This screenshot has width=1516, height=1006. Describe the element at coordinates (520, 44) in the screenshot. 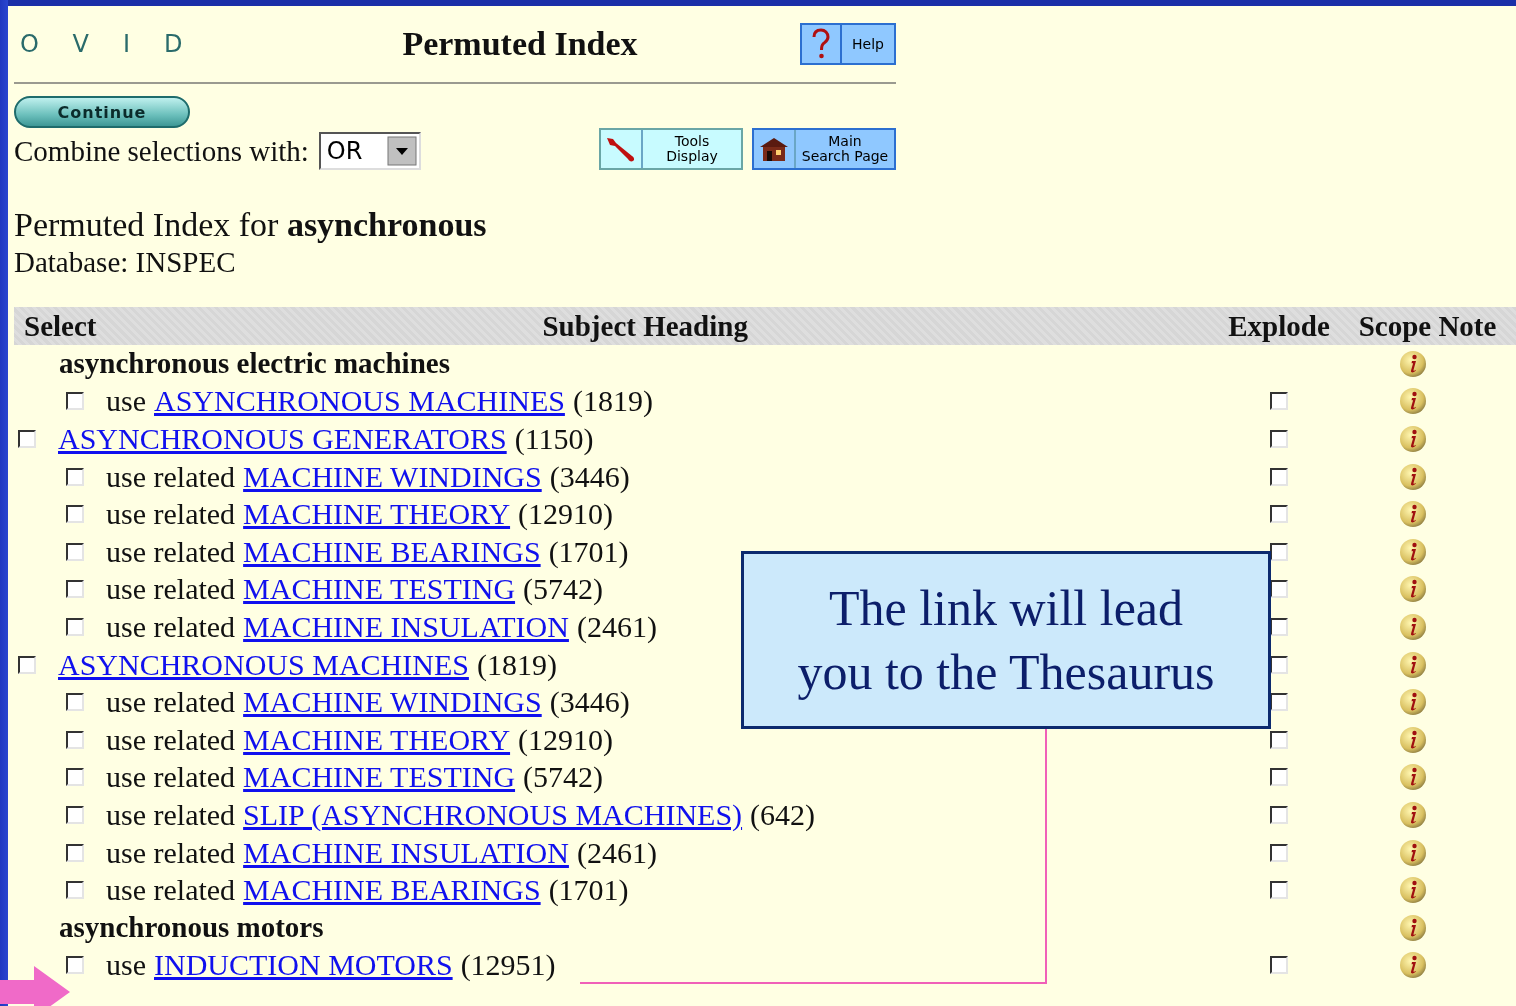

I see `page-title: Permuted Index` at that location.